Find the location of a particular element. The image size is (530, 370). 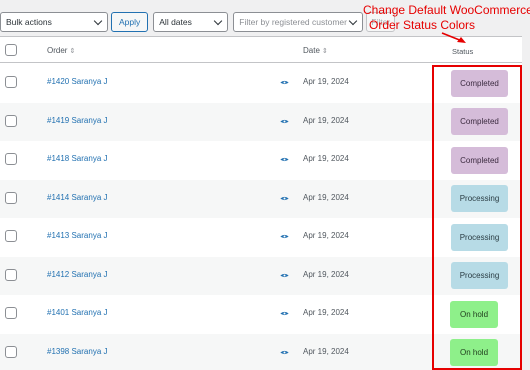

date-filter-select: All dates is located at coordinates (191, 22).